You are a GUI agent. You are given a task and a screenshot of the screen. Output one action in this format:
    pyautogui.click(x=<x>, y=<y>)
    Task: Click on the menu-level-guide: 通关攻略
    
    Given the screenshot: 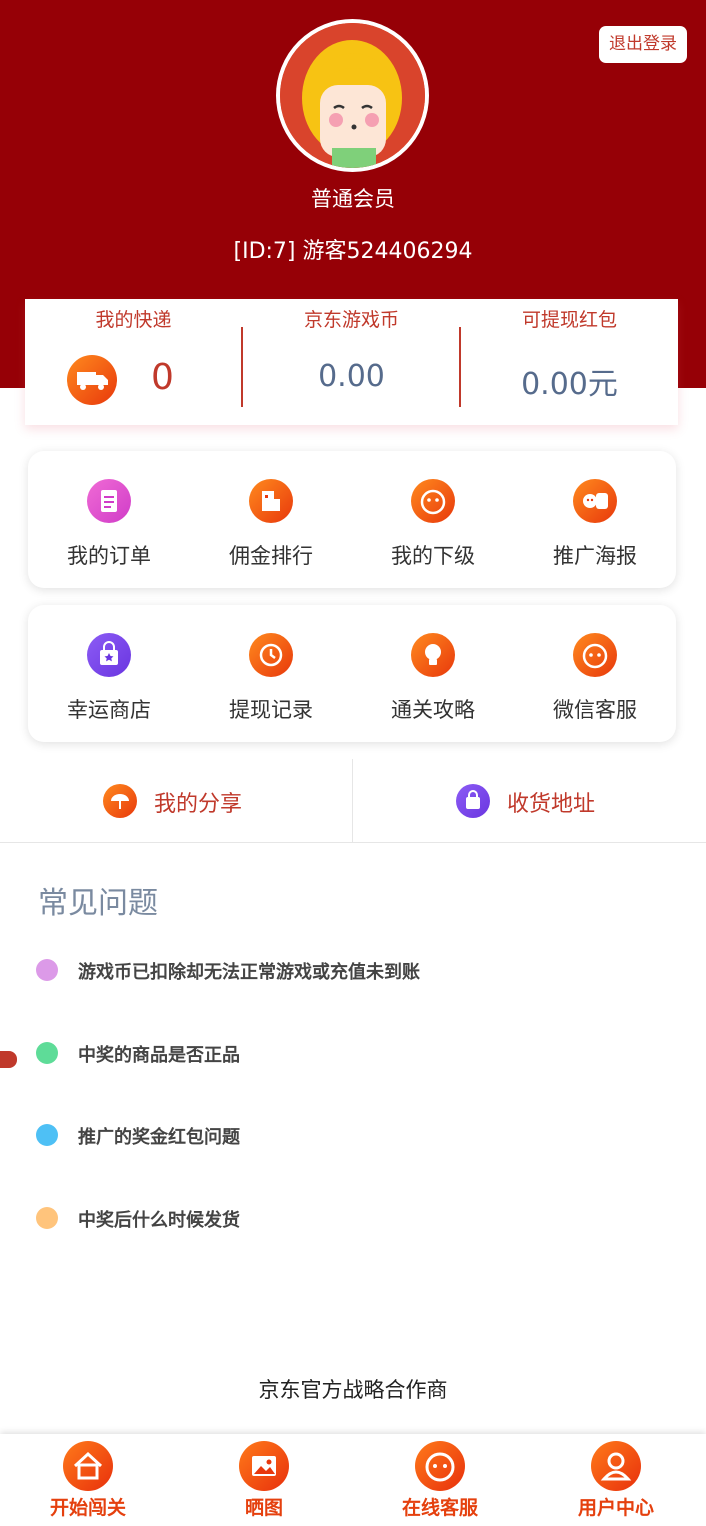 What is the action you would take?
    pyautogui.click(x=433, y=673)
    